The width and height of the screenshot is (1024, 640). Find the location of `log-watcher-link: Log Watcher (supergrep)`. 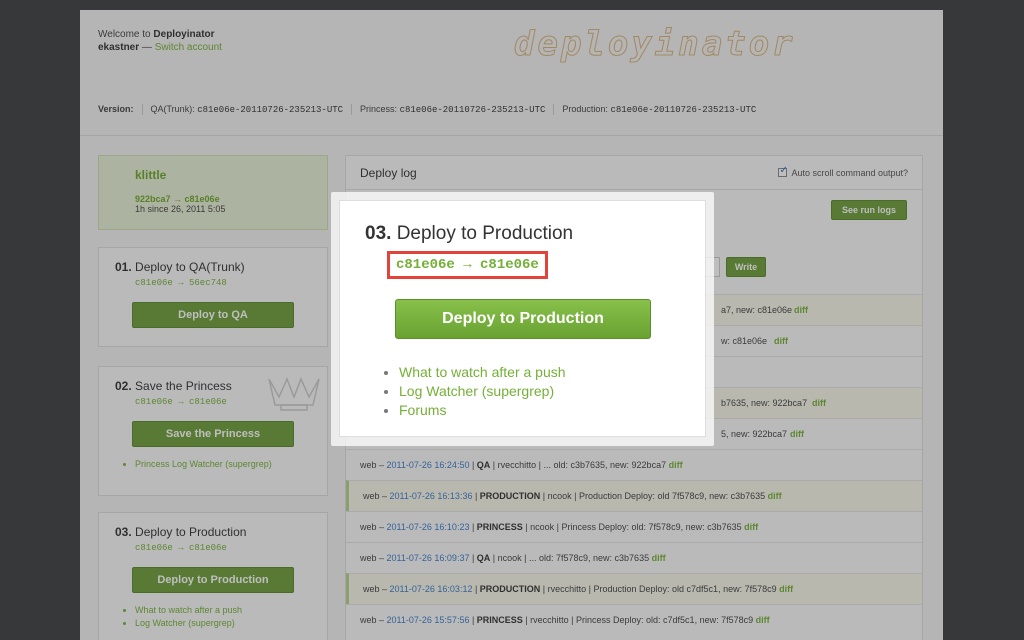

log-watcher-link: Log Watcher (supergrep) is located at coordinates (539, 391).